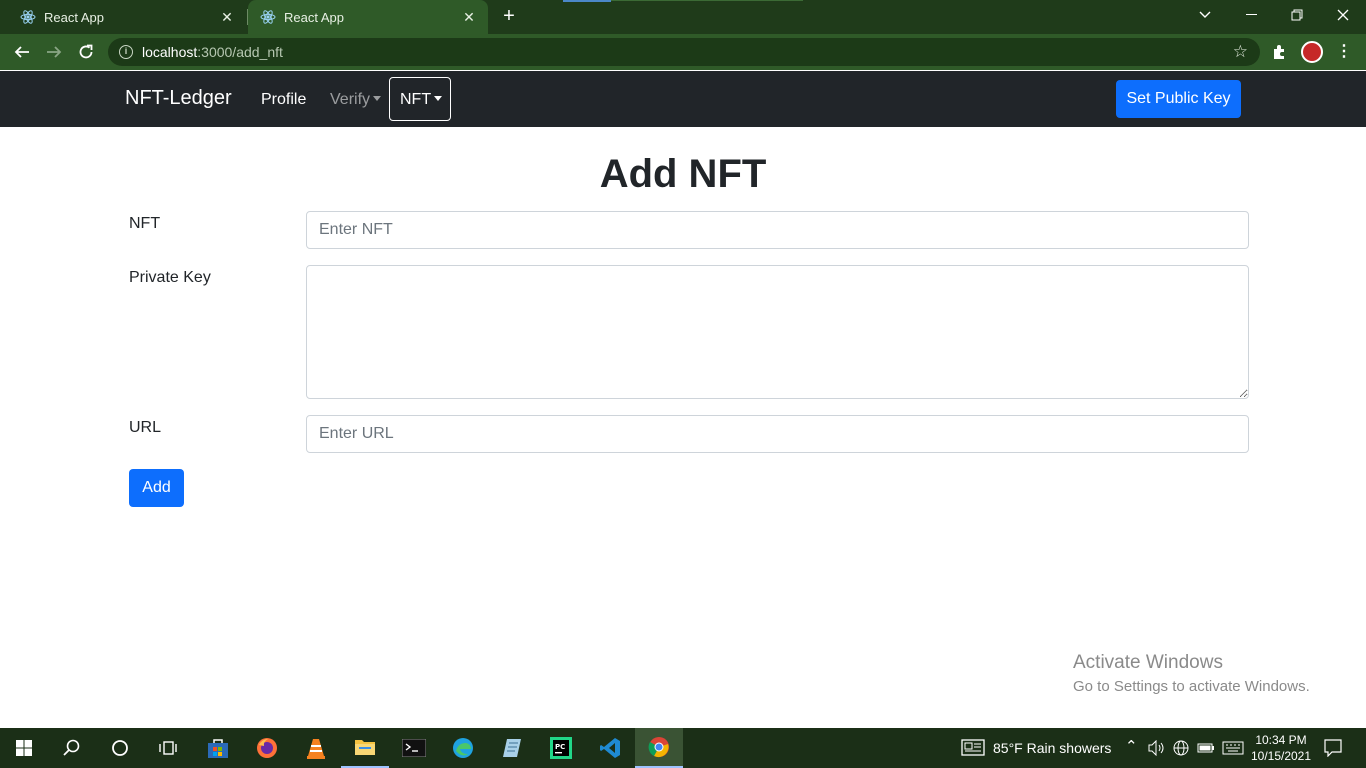 The width and height of the screenshot is (1366, 768). Describe the element at coordinates (683, 174) in the screenshot. I see `page-title: Add NFT` at that location.